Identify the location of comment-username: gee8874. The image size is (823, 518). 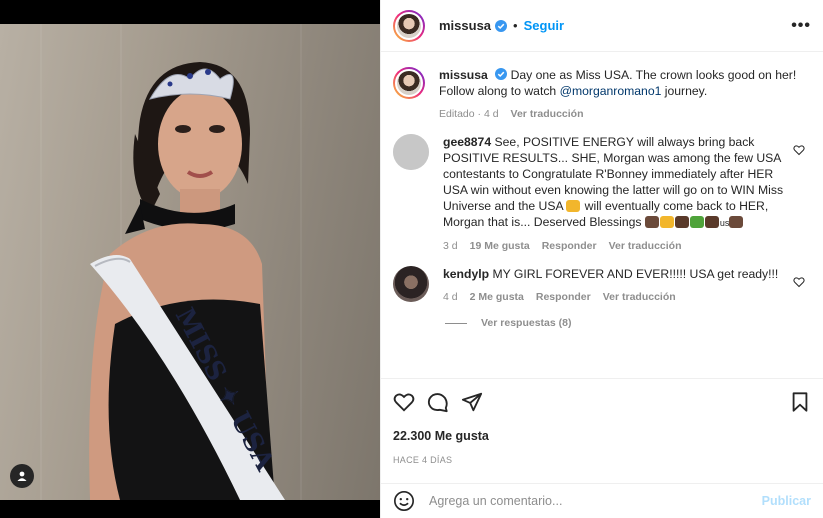
(467, 142).